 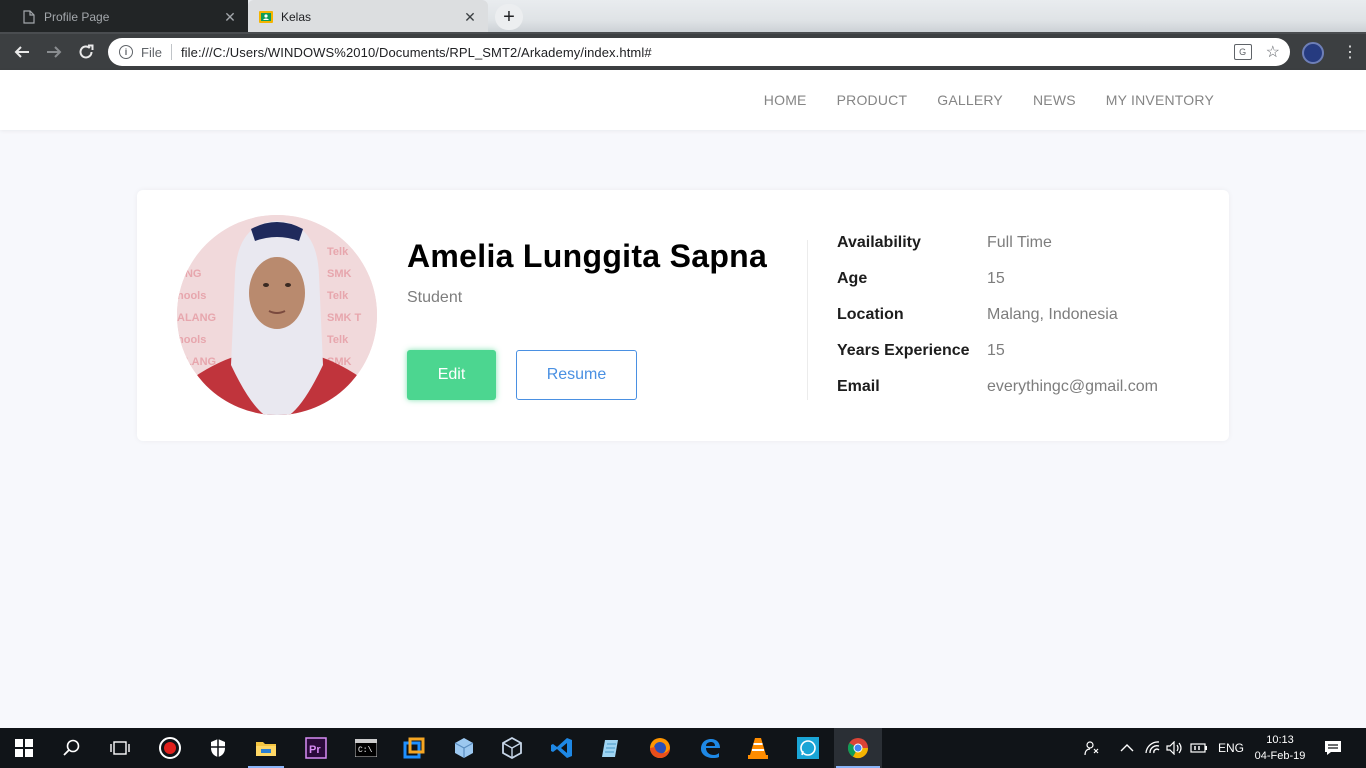 I want to click on detail-label: Age, so click(x=852, y=278).